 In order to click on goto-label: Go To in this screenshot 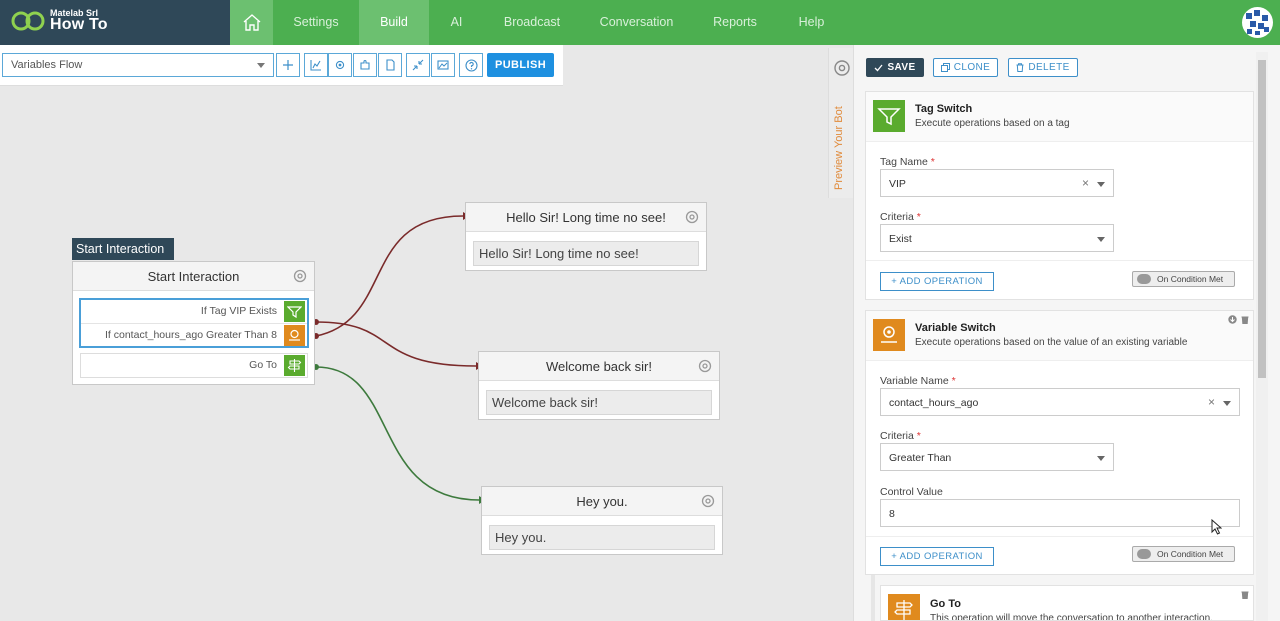, I will do `click(263, 365)`.